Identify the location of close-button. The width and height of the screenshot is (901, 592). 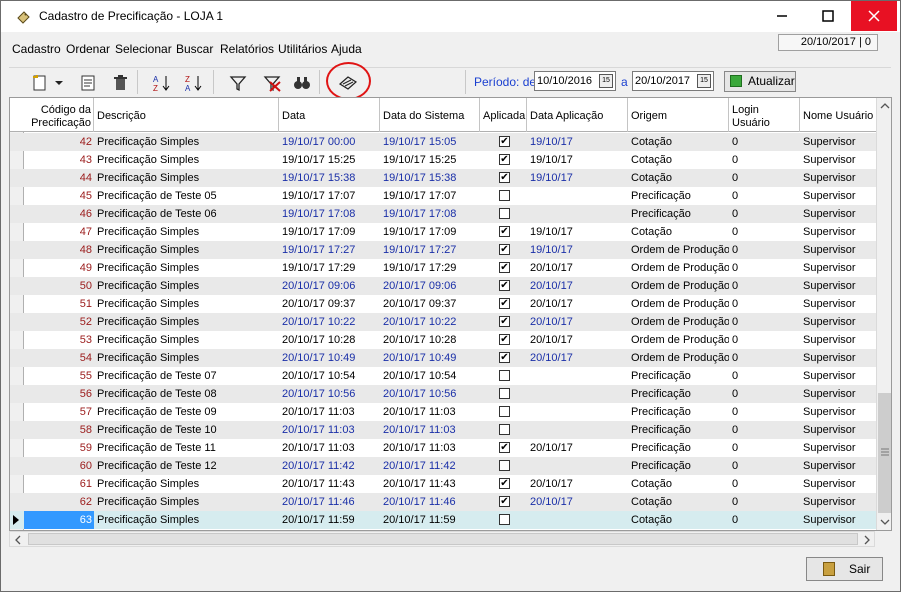
(874, 16).